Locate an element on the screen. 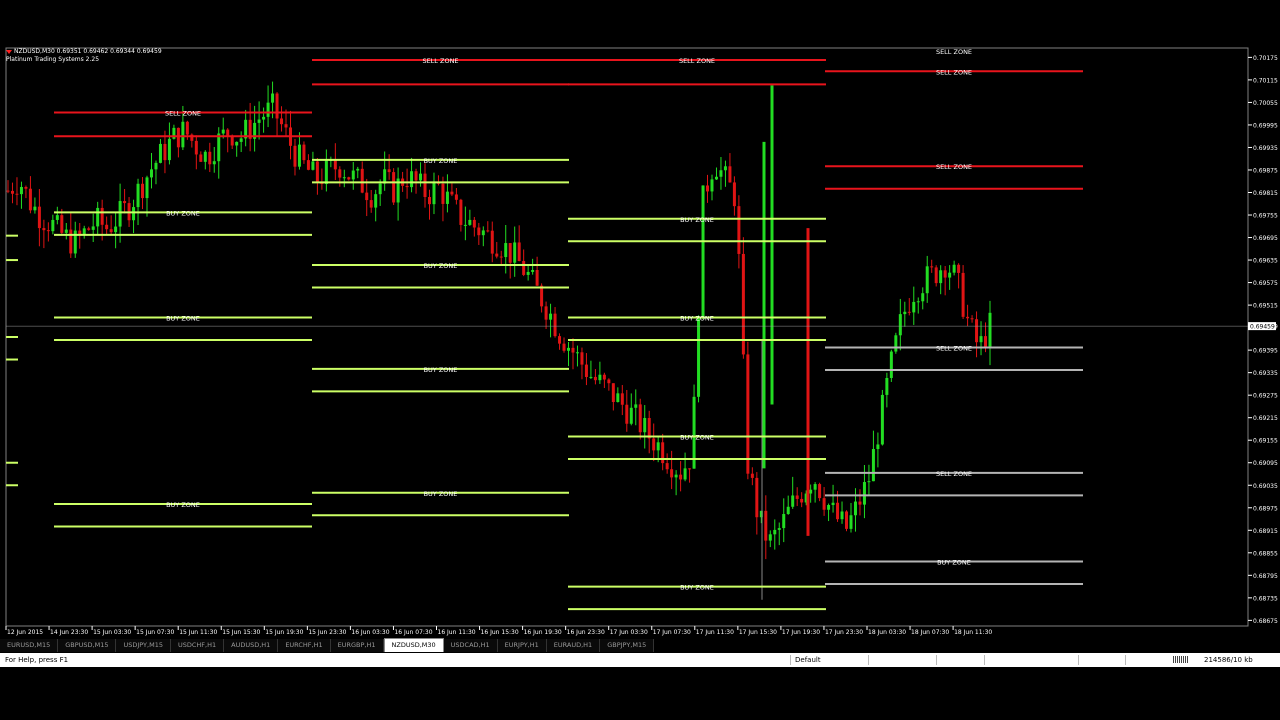 The width and height of the screenshot is (1280, 720). y-tick-label: 0.68795 is located at coordinates (1265, 576).